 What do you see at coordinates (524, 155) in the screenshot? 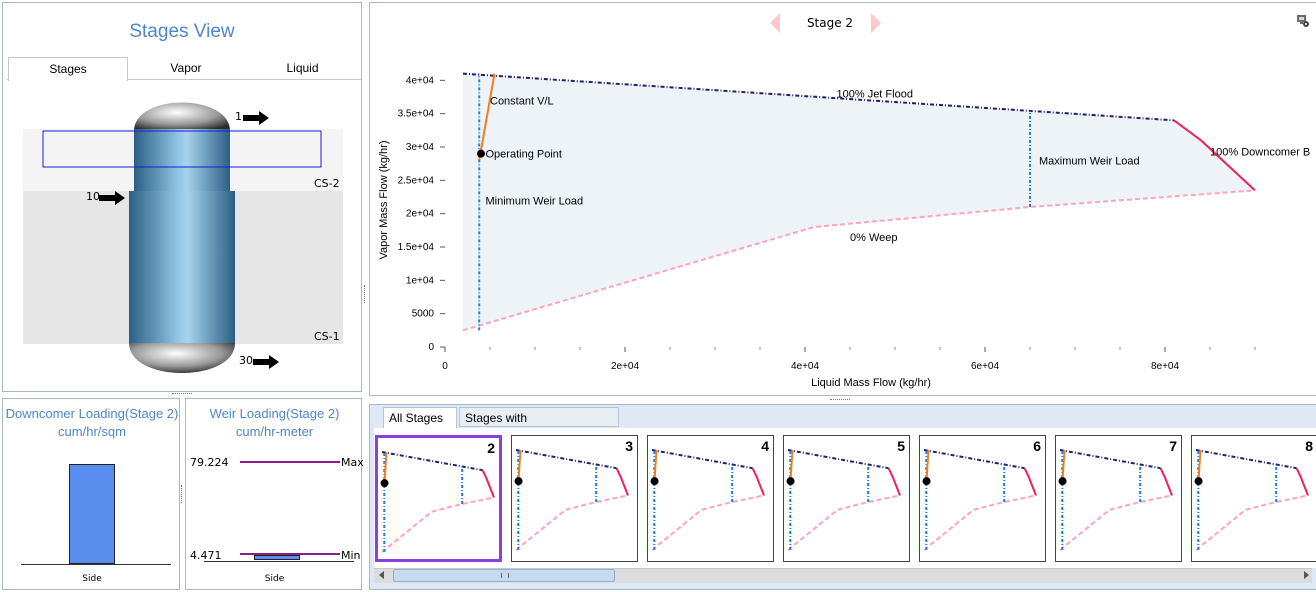
I see `annotation-operating-point: Operating Point` at bounding box center [524, 155].